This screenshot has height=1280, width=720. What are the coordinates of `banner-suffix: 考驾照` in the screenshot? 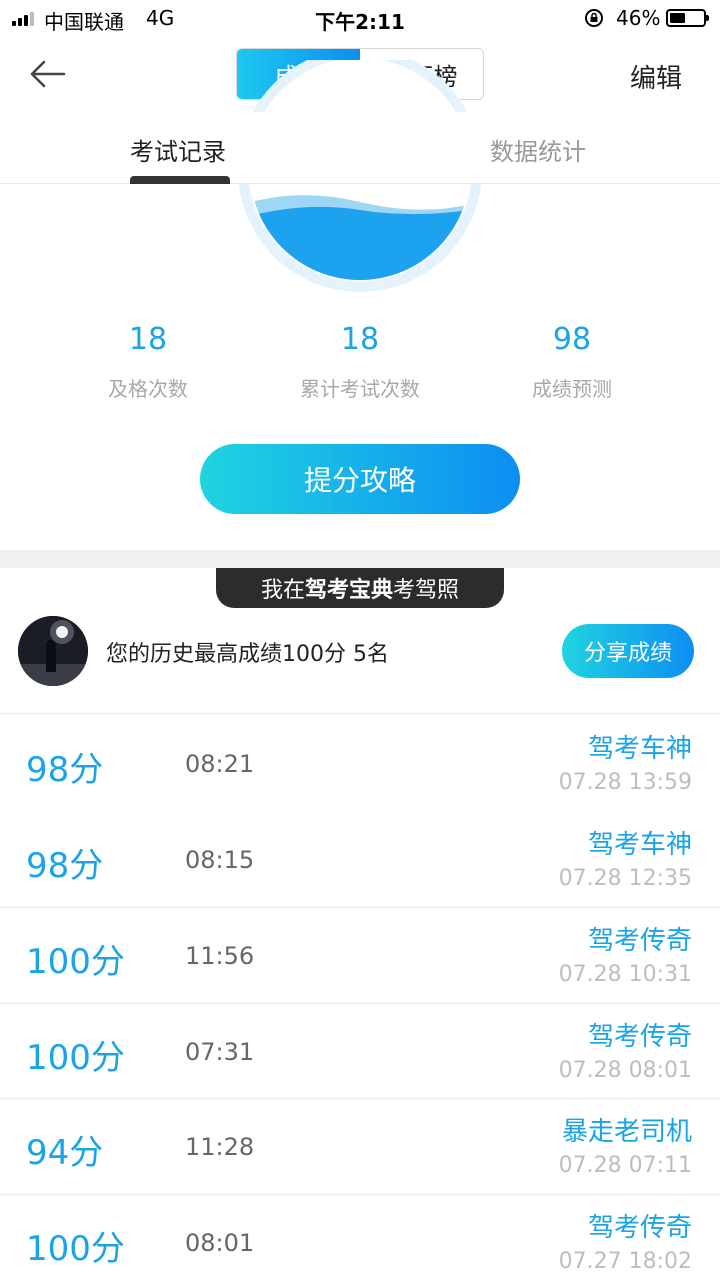 It's located at (426, 590).